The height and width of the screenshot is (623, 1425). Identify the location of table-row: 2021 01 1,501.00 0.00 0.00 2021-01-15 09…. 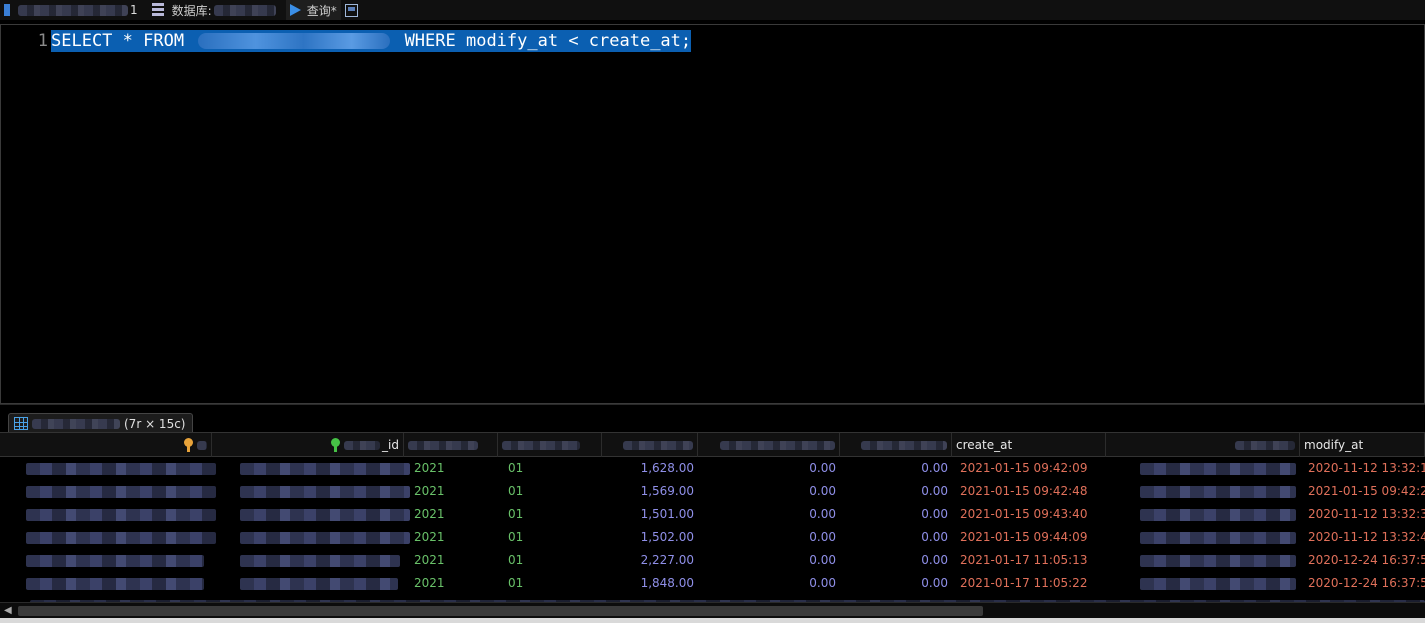
(712, 514).